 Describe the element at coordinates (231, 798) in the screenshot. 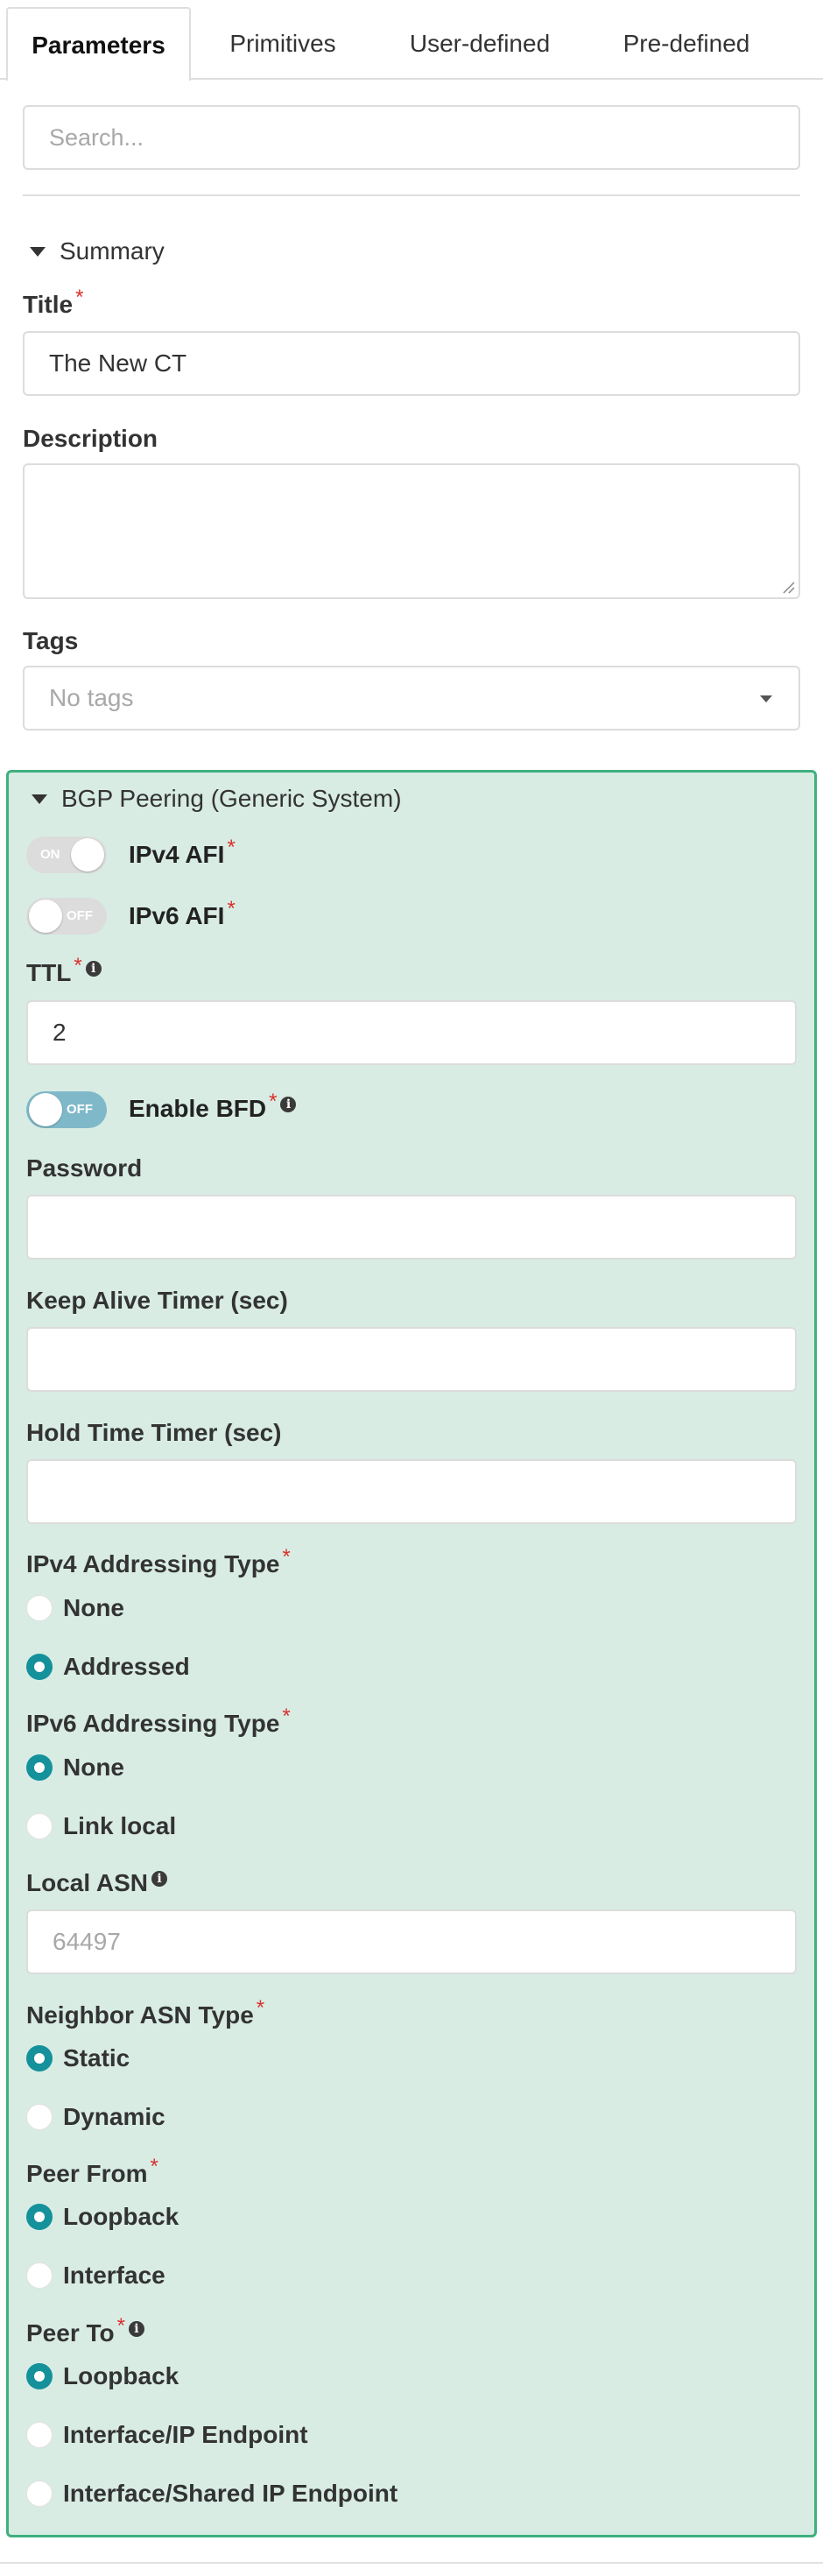

I see `bgp-header: BGP Peering (Generic System)` at that location.